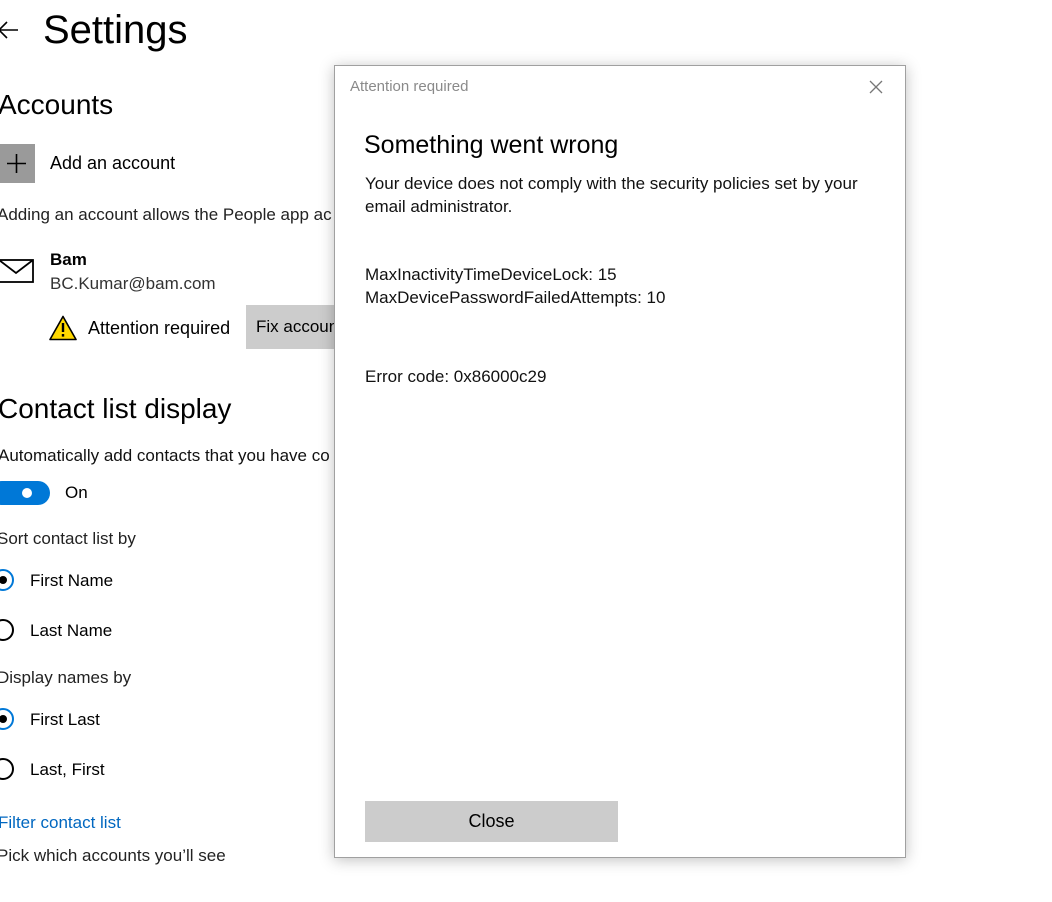 The height and width of the screenshot is (902, 1052). Describe the element at coordinates (409, 86) in the screenshot. I see `dialog-title: Attention required` at that location.